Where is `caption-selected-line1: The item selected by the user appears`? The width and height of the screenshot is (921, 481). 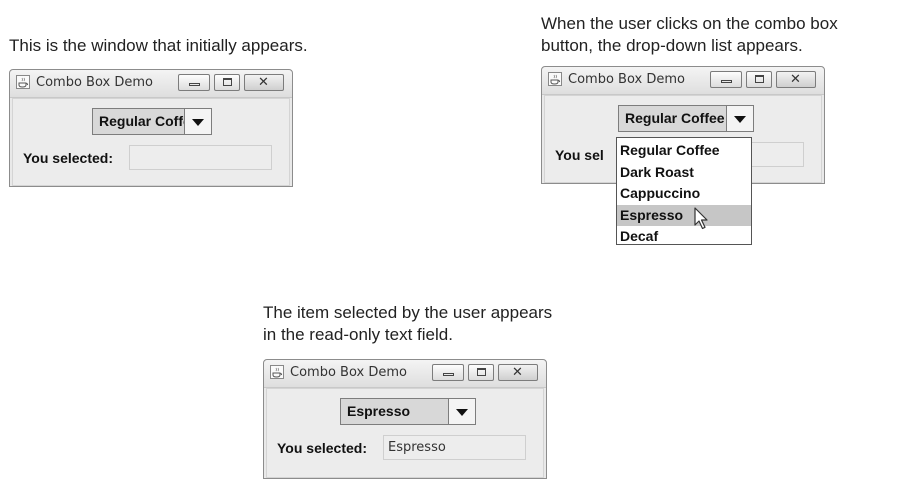
caption-selected-line1: The item selected by the user appears is located at coordinates (408, 312).